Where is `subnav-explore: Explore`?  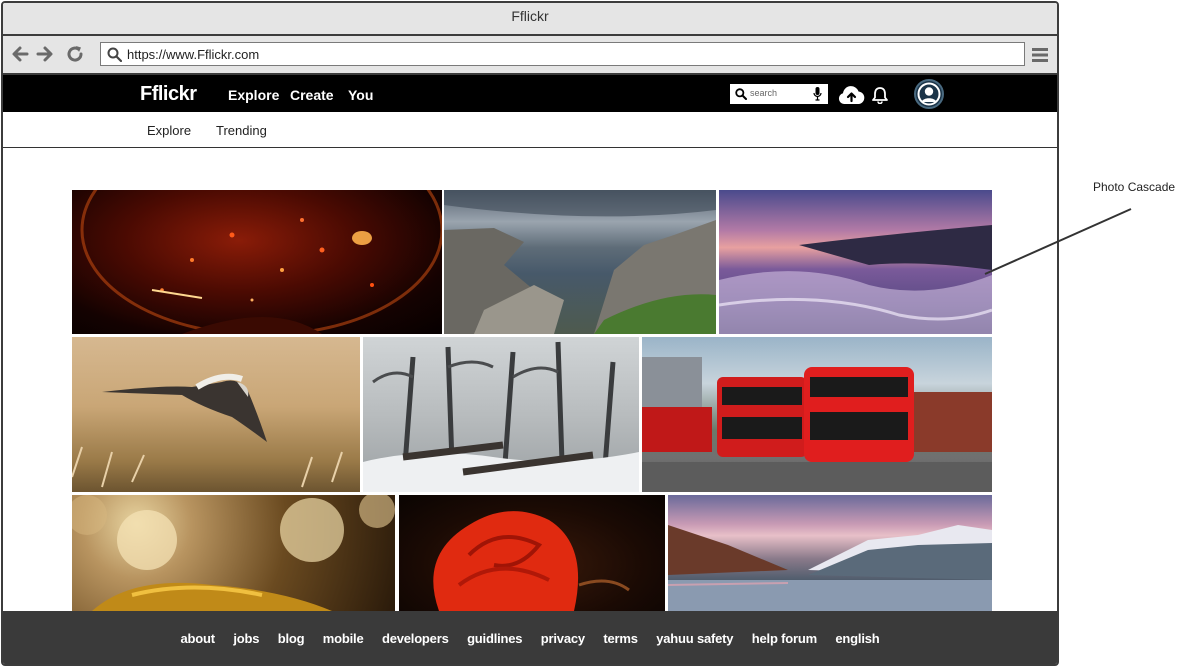
subnav-explore: Explore is located at coordinates (169, 130).